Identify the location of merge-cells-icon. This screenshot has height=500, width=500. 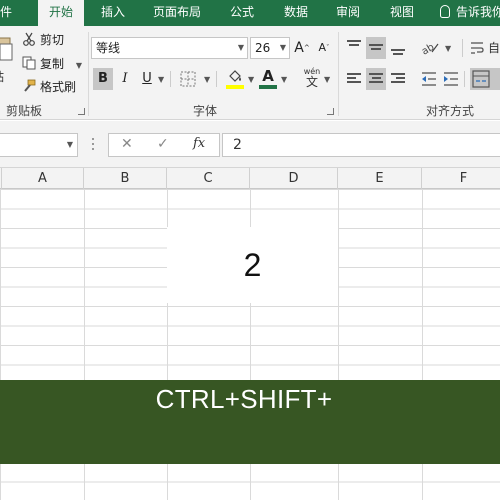
(481, 79).